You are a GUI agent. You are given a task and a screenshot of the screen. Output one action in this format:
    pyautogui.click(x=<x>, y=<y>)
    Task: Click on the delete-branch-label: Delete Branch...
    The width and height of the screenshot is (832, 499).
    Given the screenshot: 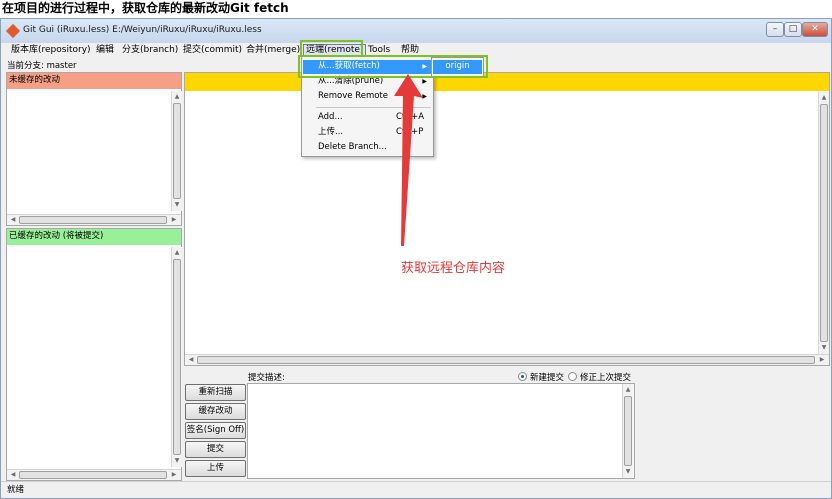 What is the action you would take?
    pyautogui.click(x=352, y=147)
    